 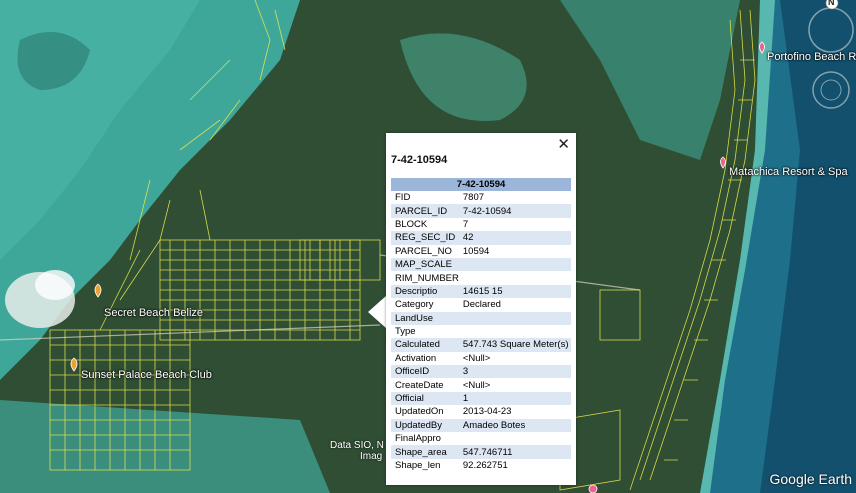 I want to click on attribute-value: 2013-04-23, so click(x=487, y=412).